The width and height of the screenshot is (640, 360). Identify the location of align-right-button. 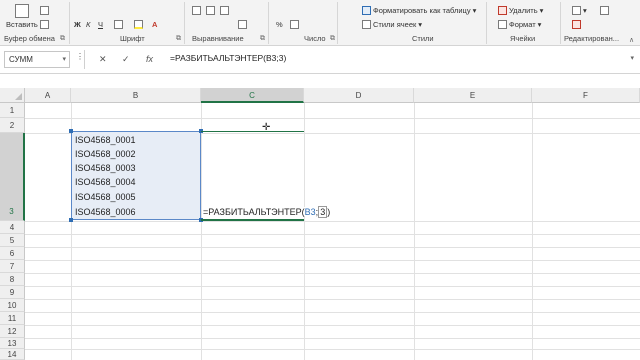
(224, 10).